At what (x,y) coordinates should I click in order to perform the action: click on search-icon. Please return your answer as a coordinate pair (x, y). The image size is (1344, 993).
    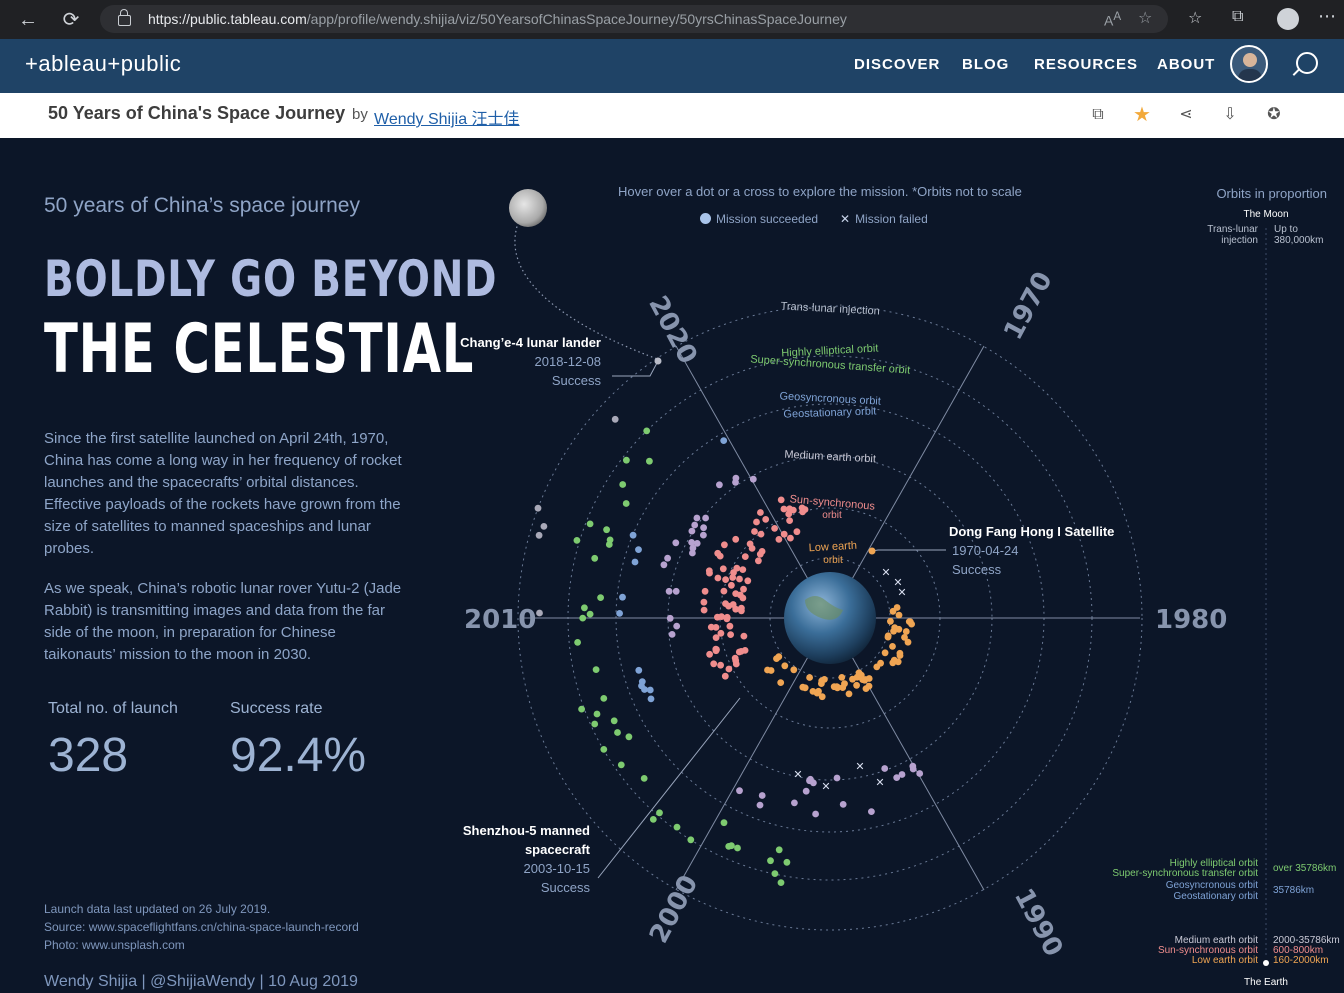
    Looking at the image, I should click on (1307, 63).